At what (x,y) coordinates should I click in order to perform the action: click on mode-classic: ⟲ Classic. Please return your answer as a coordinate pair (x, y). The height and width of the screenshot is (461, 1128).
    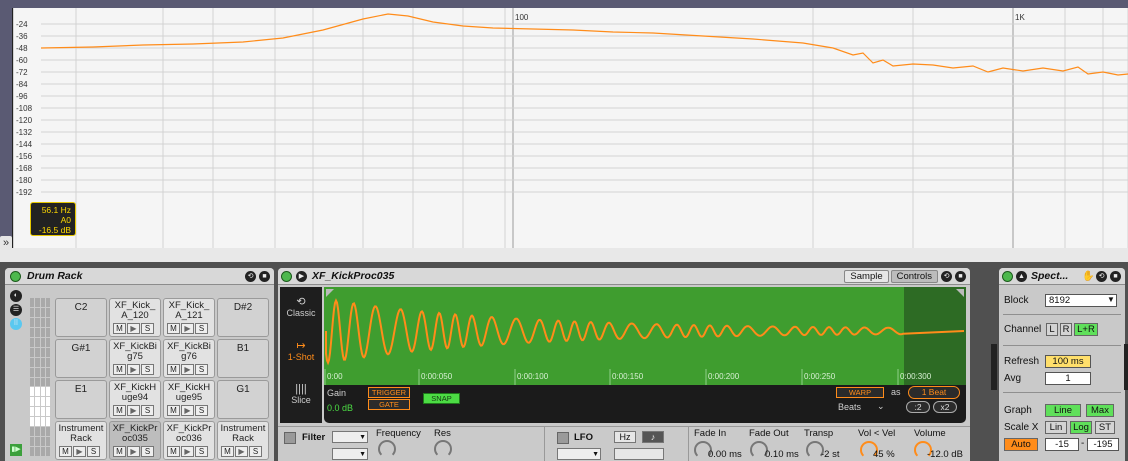
    Looking at the image, I should click on (301, 308).